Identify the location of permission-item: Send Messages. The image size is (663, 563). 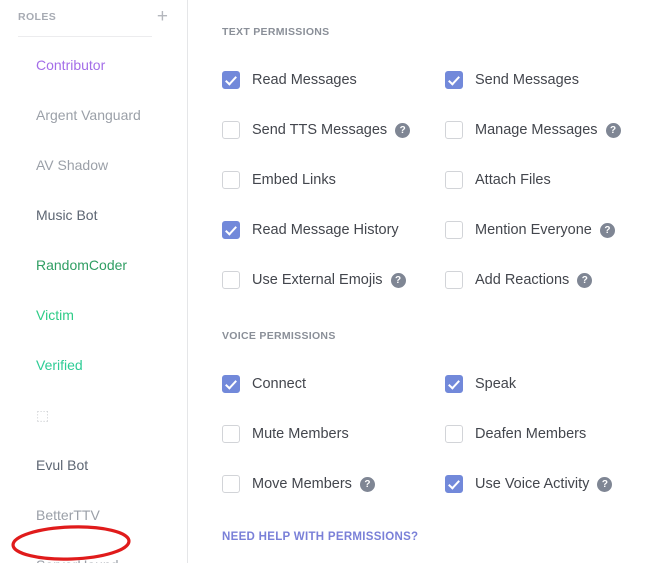
(554, 80).